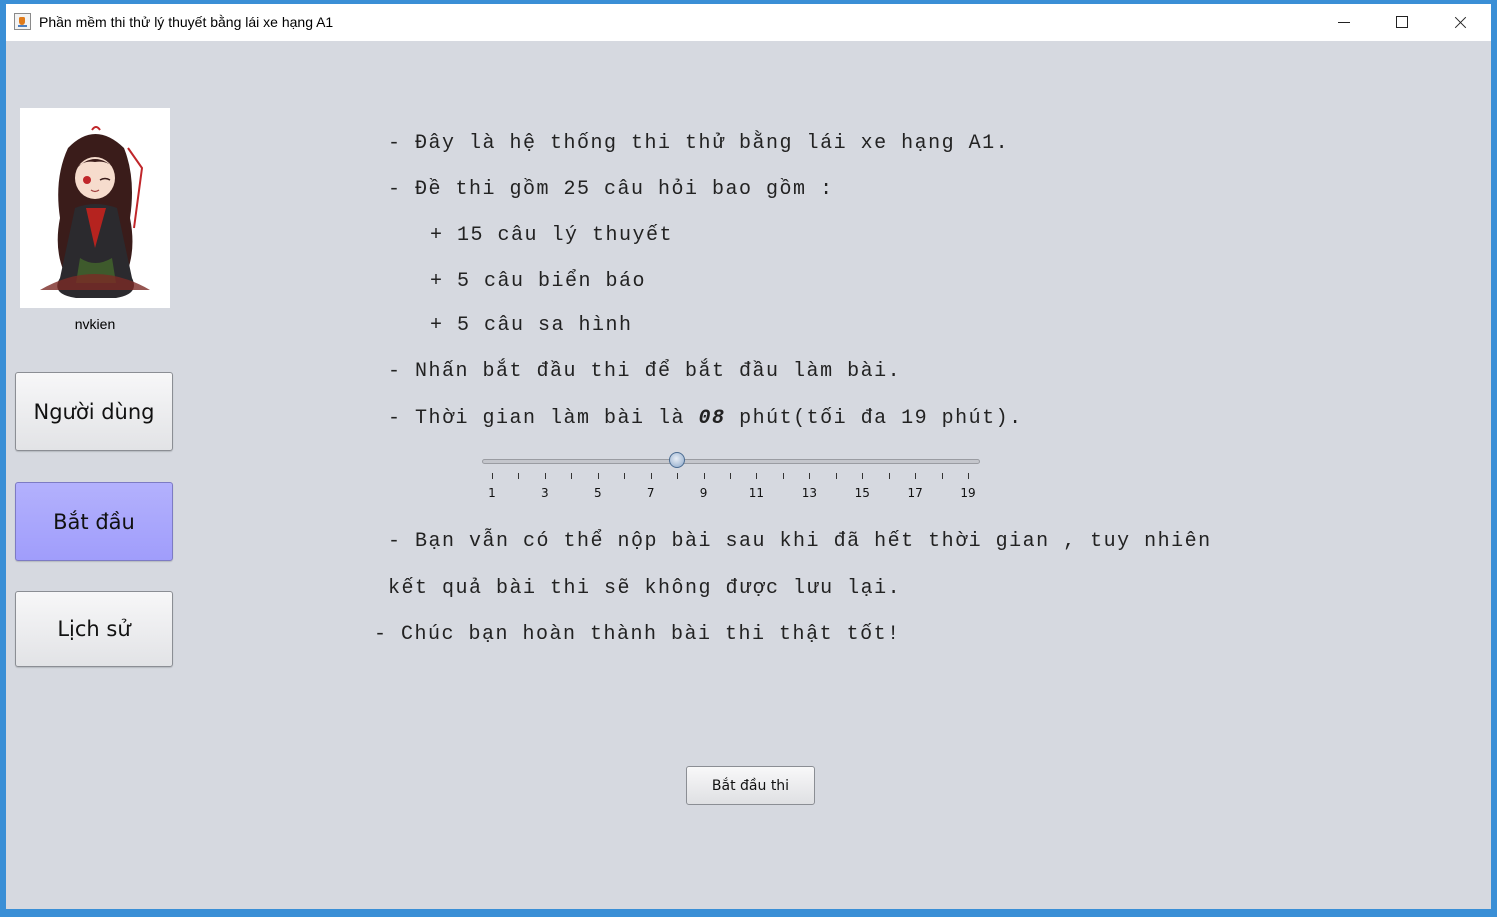 This screenshot has width=1497, height=917. Describe the element at coordinates (531, 325) in the screenshot. I see `diagram-questions-line: + 5 câu sa hình` at that location.